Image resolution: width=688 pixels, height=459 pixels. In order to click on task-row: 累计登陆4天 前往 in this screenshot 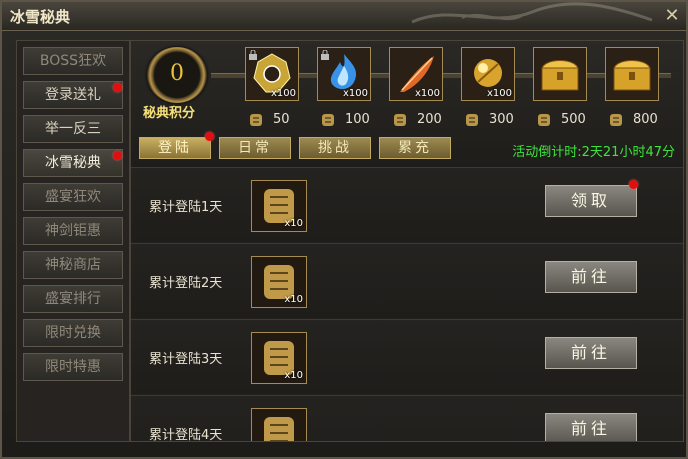, I will do `click(407, 418)`.